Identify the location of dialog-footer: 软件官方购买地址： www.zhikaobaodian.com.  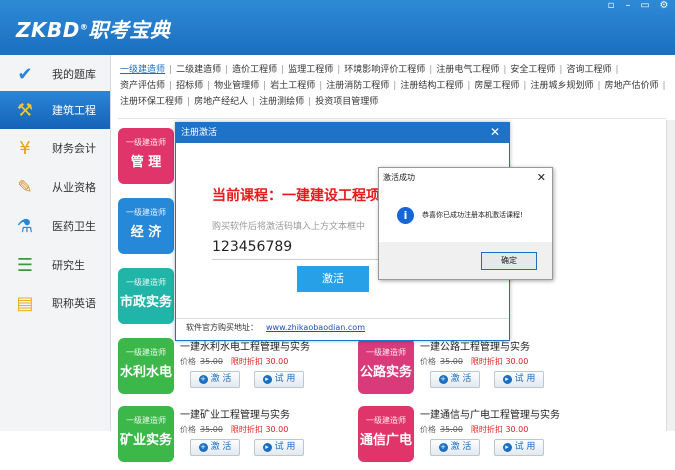
(342, 329).